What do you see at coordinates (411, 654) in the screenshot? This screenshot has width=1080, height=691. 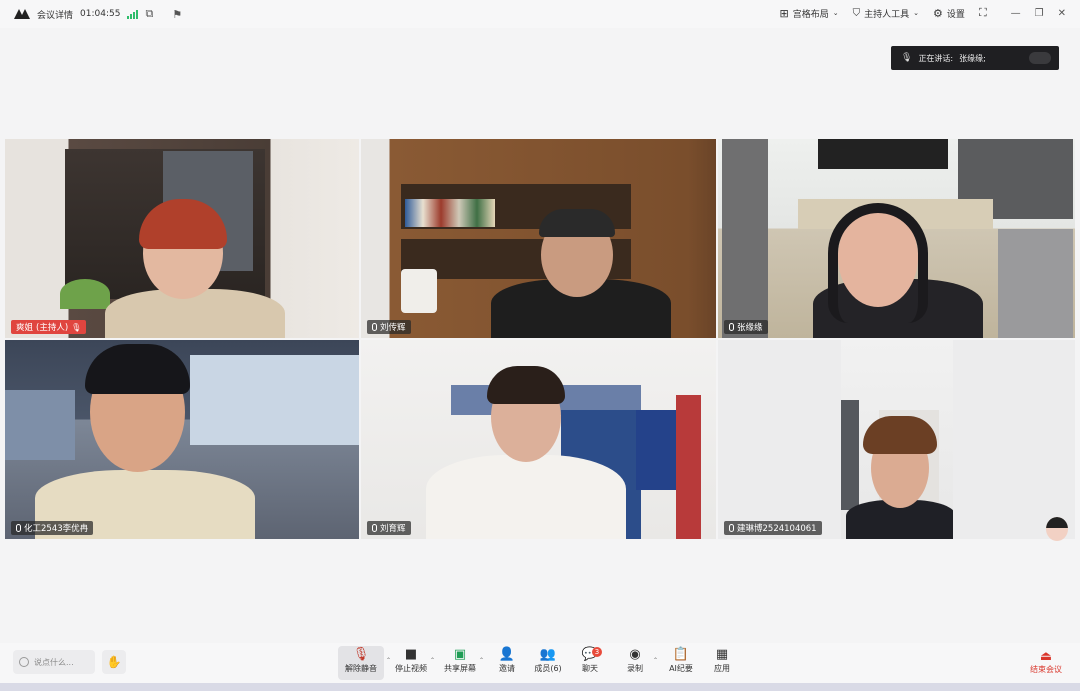 I see `video-camera-icon: ■` at bounding box center [411, 654].